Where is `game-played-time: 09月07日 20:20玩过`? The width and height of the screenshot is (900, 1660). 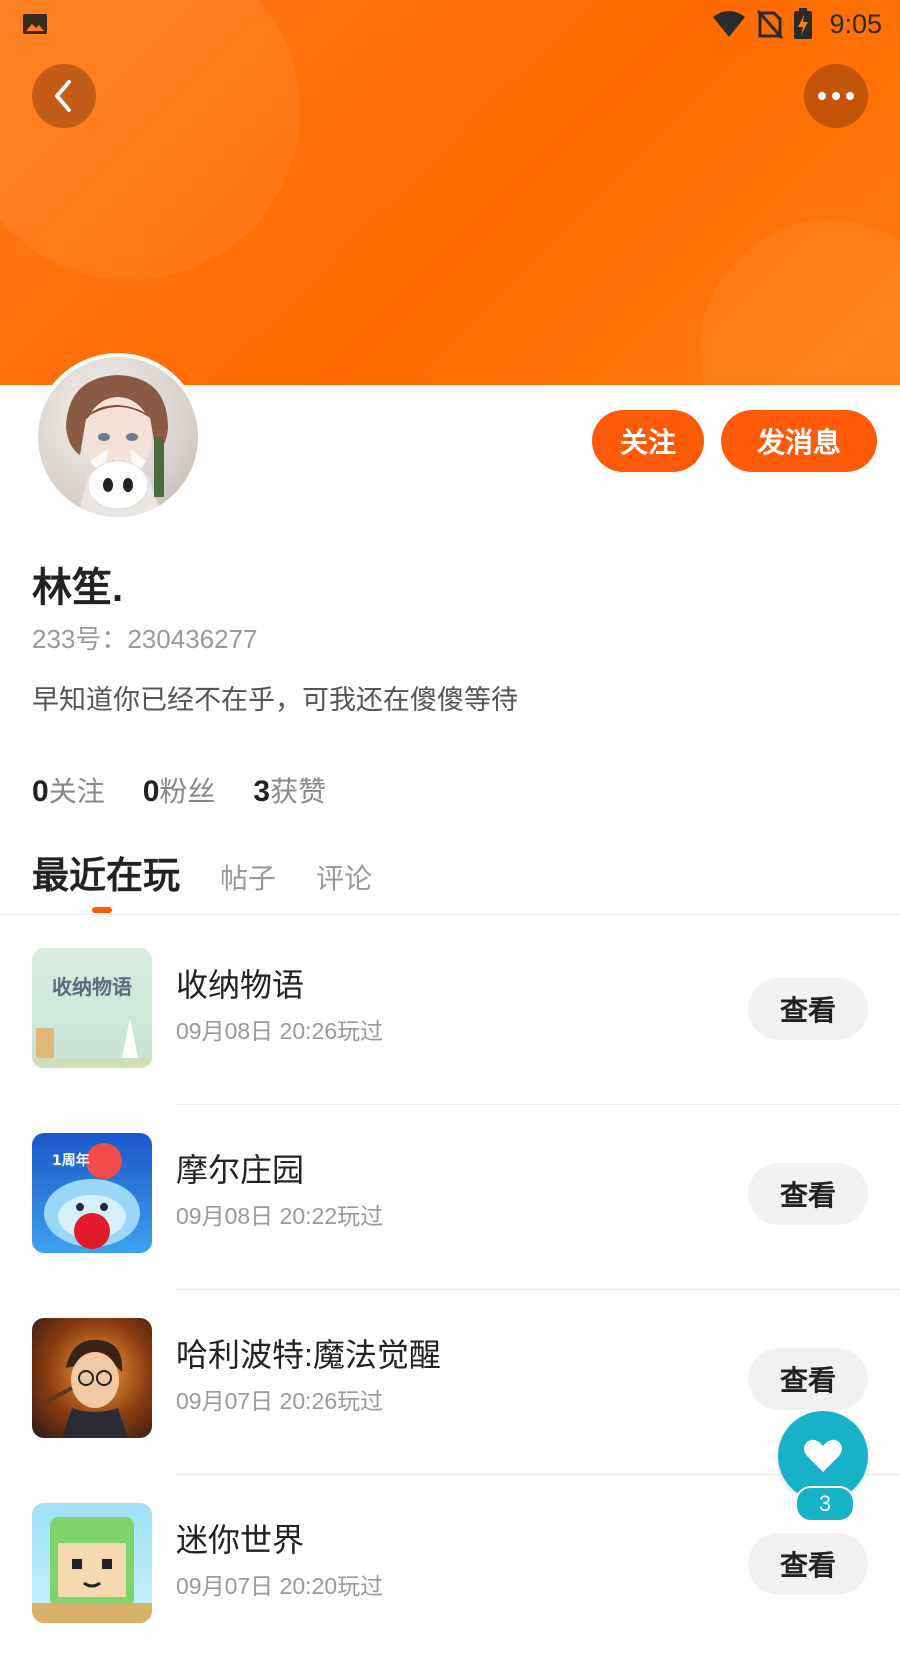
game-played-time: 09月07日 20:20玩过 is located at coordinates (280, 1586).